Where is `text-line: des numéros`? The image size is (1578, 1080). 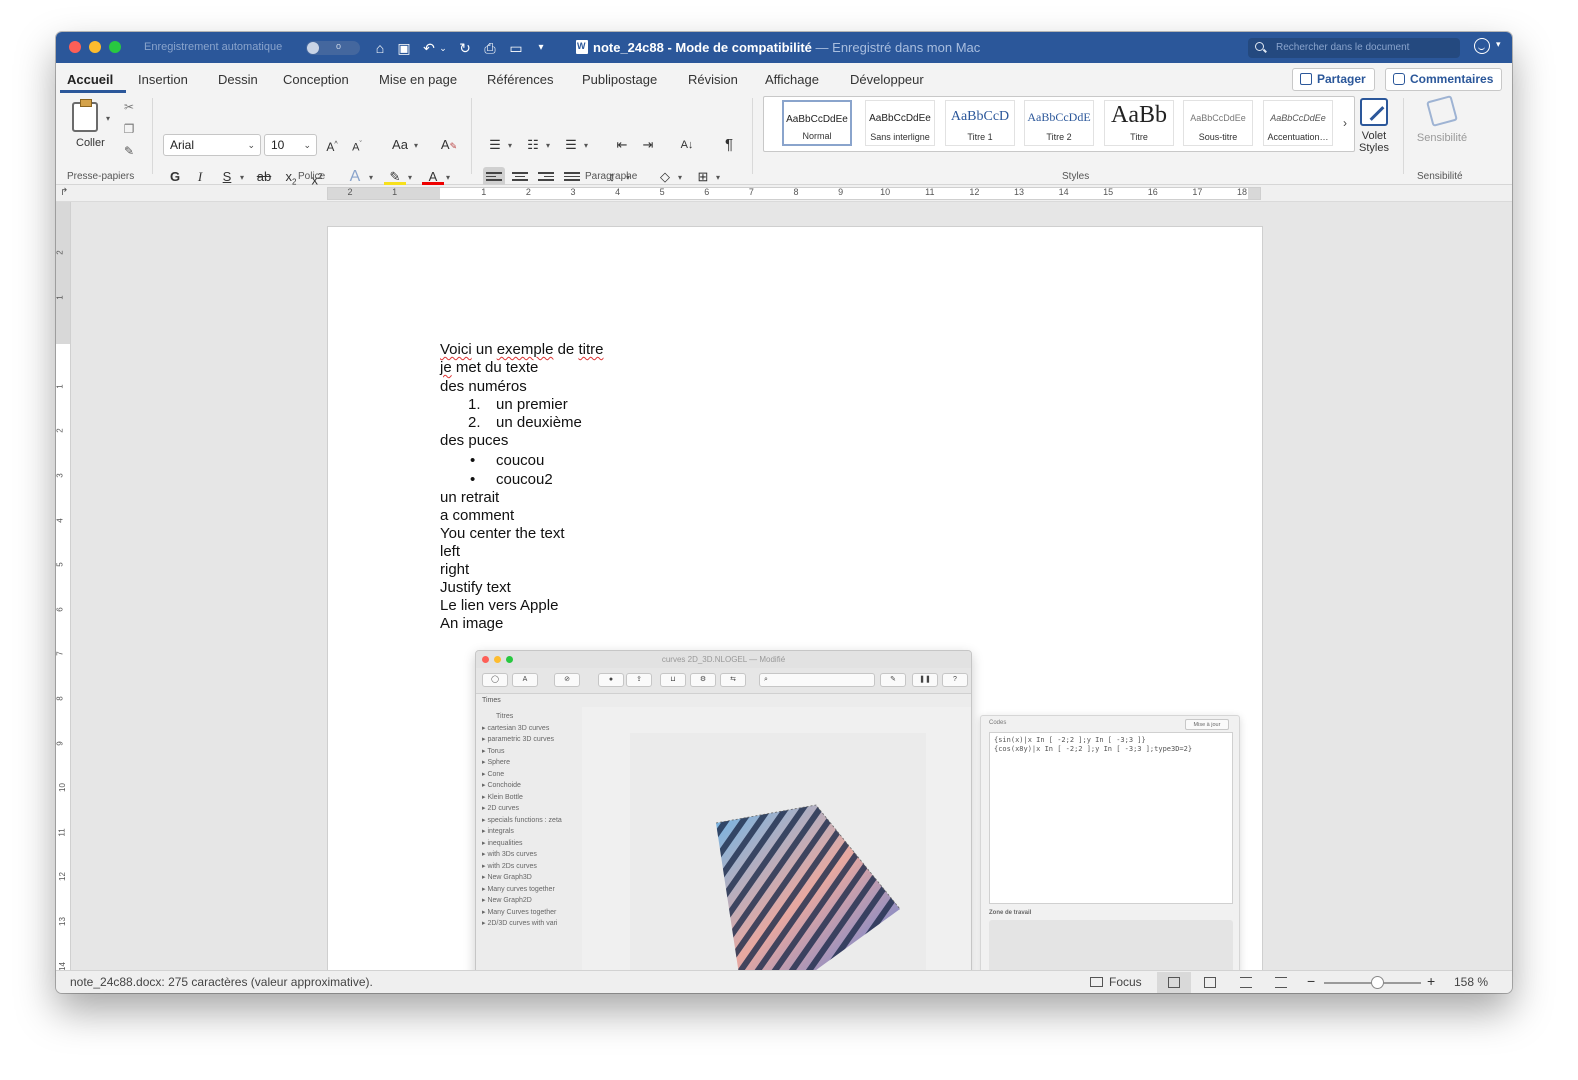 text-line: des numéros is located at coordinates (483, 387).